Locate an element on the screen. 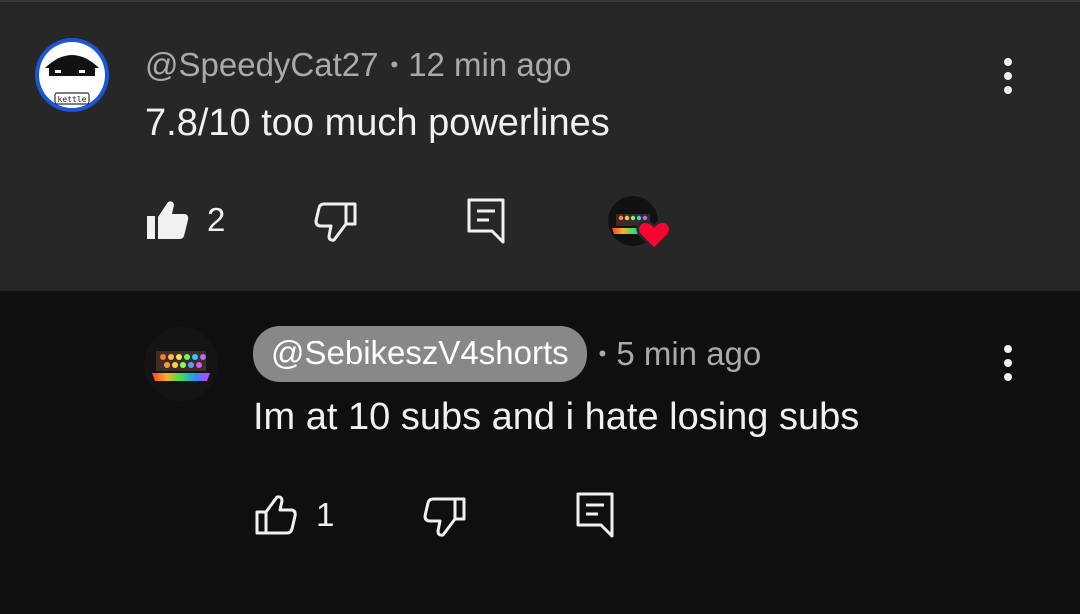 The width and height of the screenshot is (1080, 614). mention-link: @SebikeszV4shorts is located at coordinates (420, 354).